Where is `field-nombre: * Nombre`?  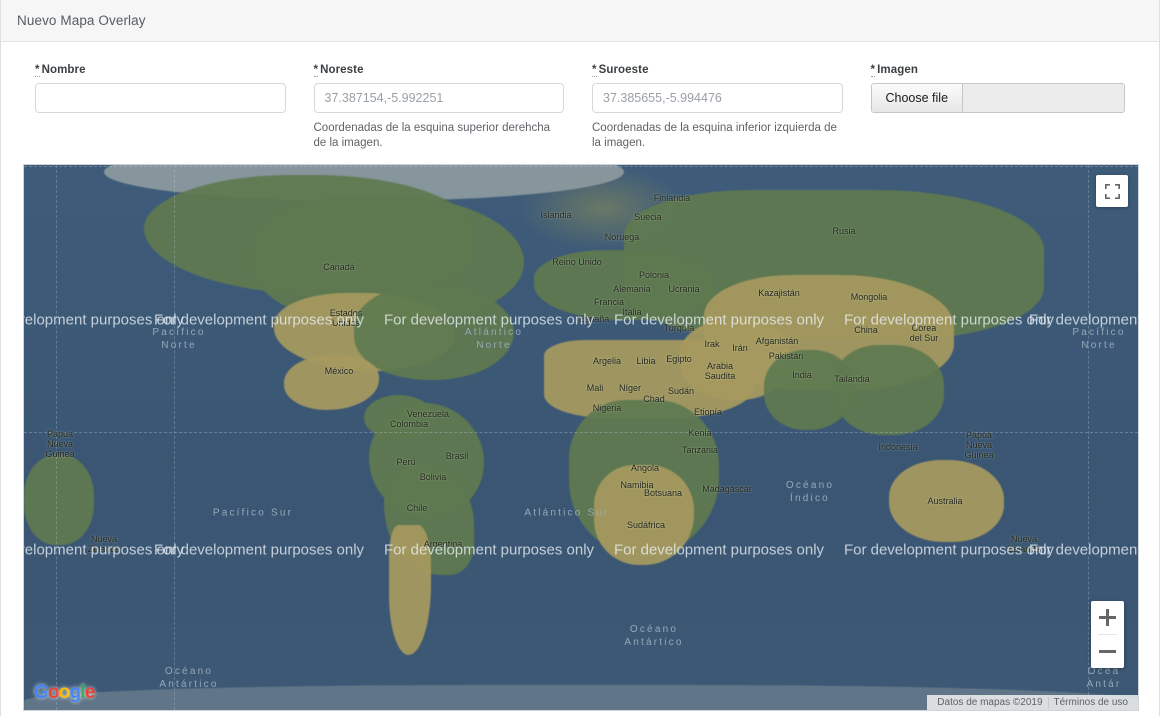 field-nombre: * Nombre is located at coordinates (160, 114).